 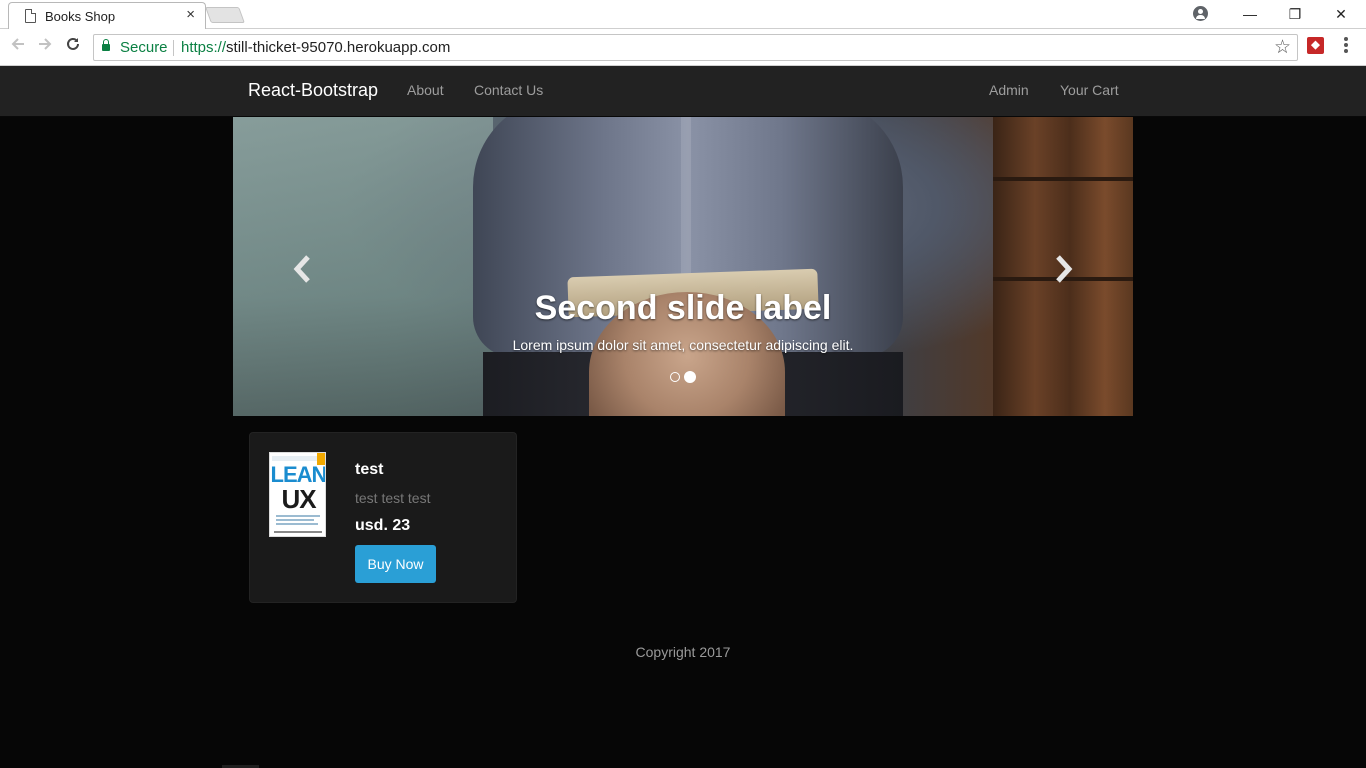 What do you see at coordinates (45, 46) in the screenshot?
I see `forward-arrow-icon` at bounding box center [45, 46].